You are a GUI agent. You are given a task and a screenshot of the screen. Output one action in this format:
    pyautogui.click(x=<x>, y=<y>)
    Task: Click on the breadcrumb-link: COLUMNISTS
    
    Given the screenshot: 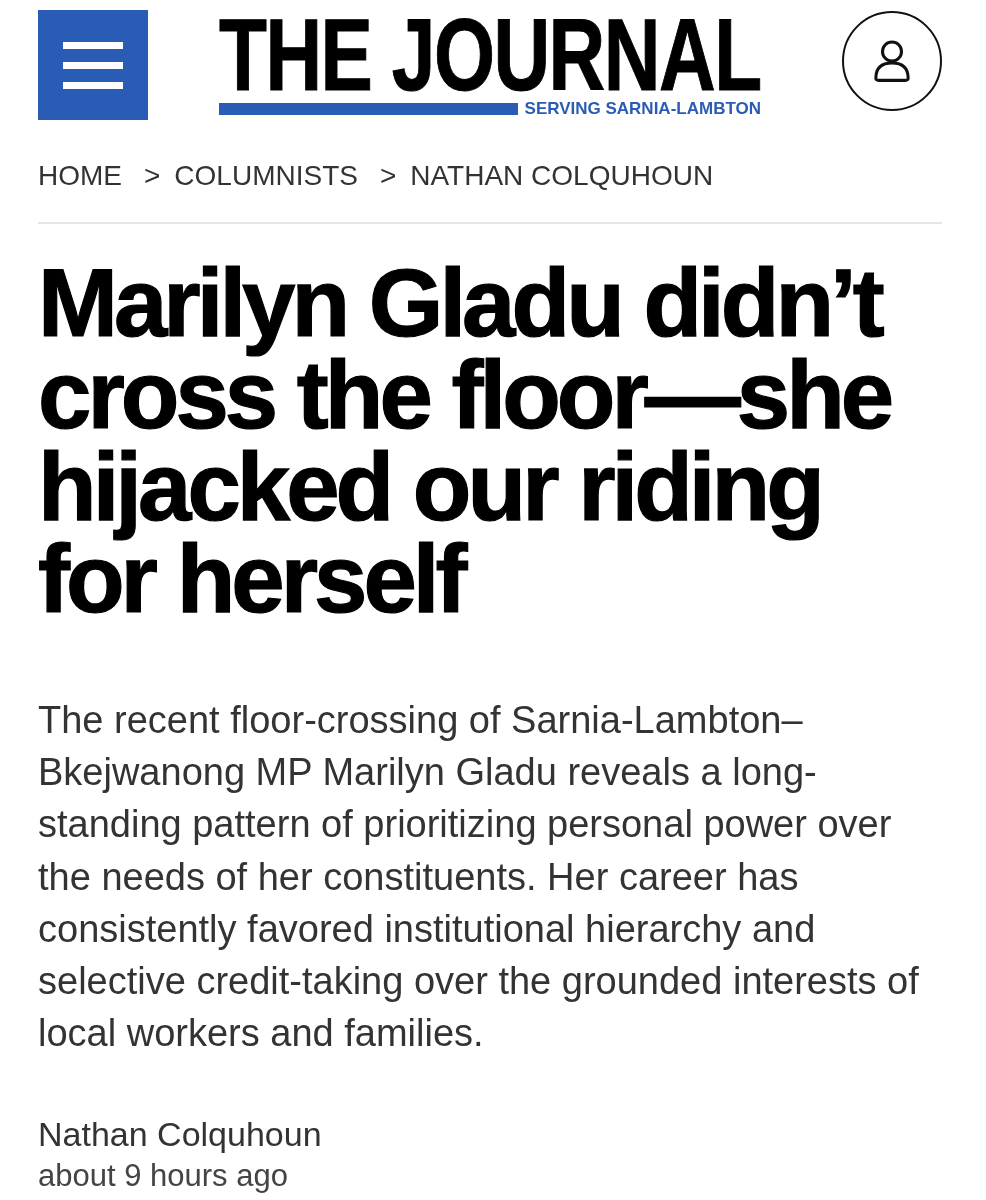 What is the action you would take?
    pyautogui.click(x=266, y=176)
    